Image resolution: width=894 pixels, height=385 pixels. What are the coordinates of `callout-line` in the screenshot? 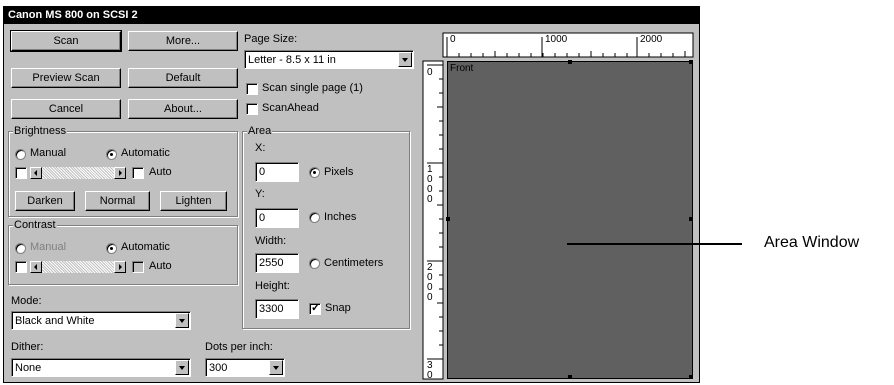 It's located at (654, 244).